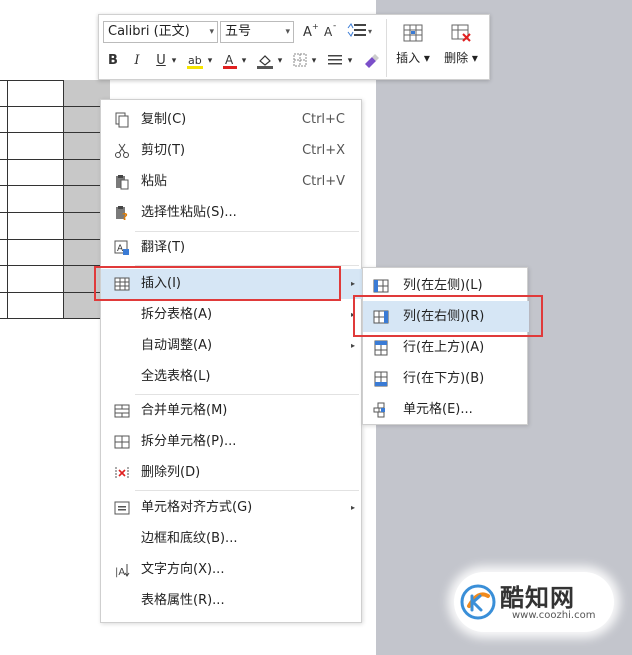 The width and height of the screenshot is (632, 655). I want to click on scissors-icon, so click(122, 150).